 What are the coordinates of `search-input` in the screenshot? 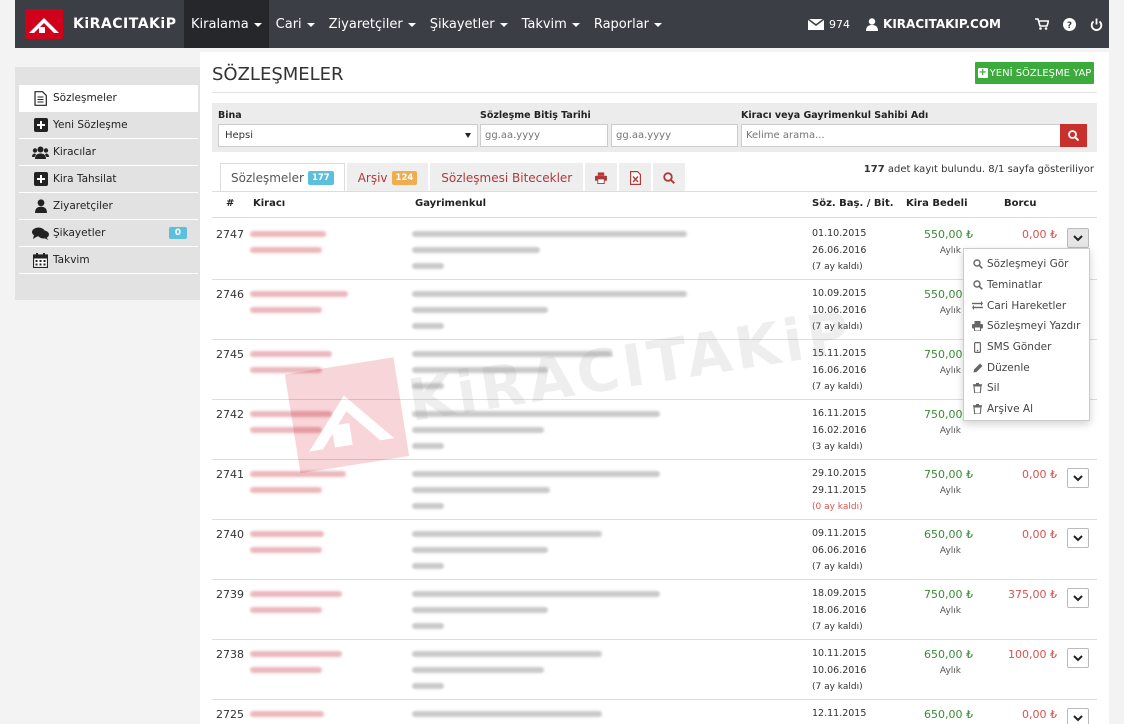 It's located at (901, 135).